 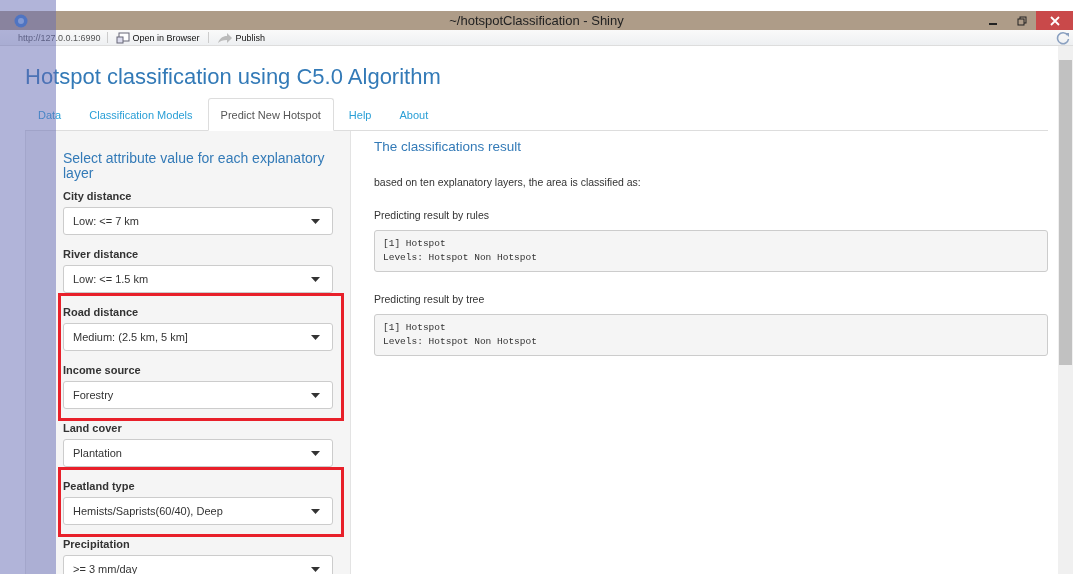 I want to click on field-label: Precipitation, so click(x=97, y=544).